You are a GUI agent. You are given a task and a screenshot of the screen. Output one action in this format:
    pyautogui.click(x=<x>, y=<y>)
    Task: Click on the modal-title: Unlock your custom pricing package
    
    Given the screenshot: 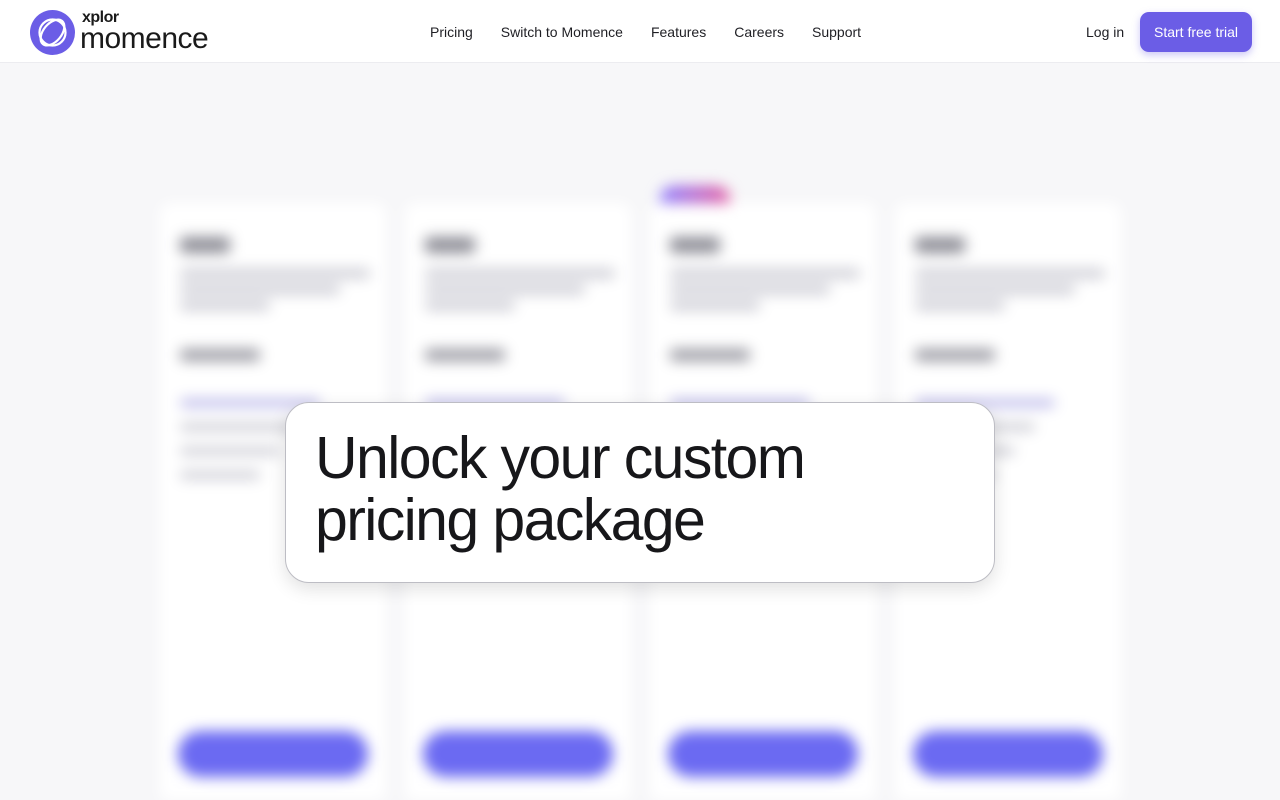 What is the action you would take?
    pyautogui.click(x=560, y=489)
    